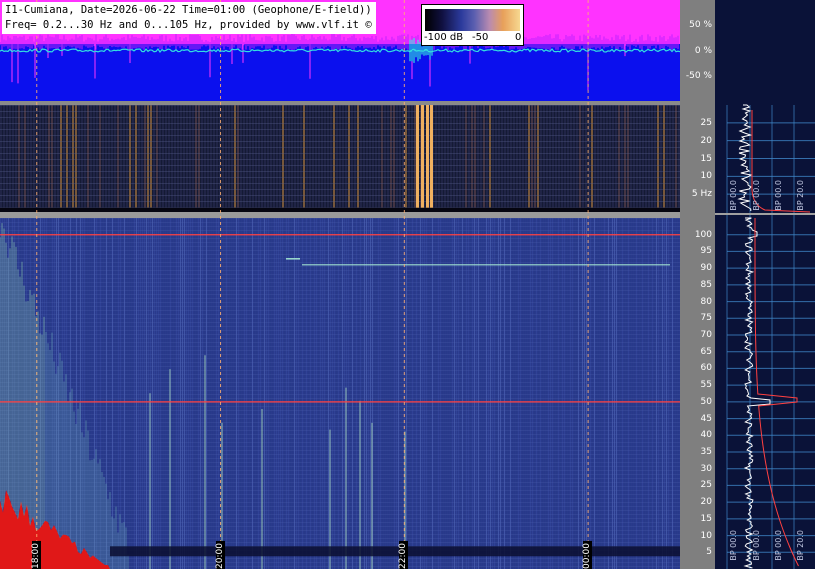  I want to click on low-spectrogram-y-tick: 25, so click(706, 122).